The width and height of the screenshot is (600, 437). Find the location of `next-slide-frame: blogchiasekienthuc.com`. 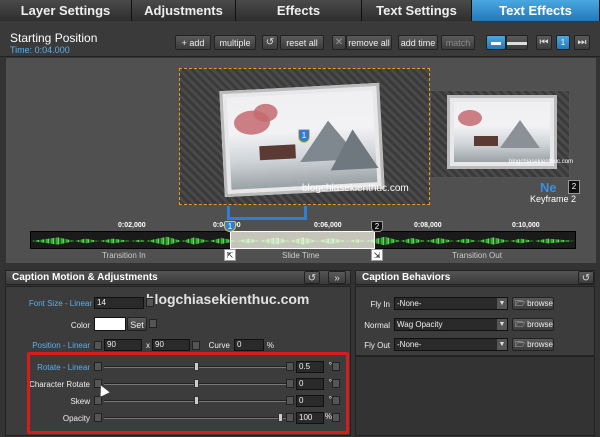

next-slide-frame: blogchiasekienthuc.com is located at coordinates (502, 134).